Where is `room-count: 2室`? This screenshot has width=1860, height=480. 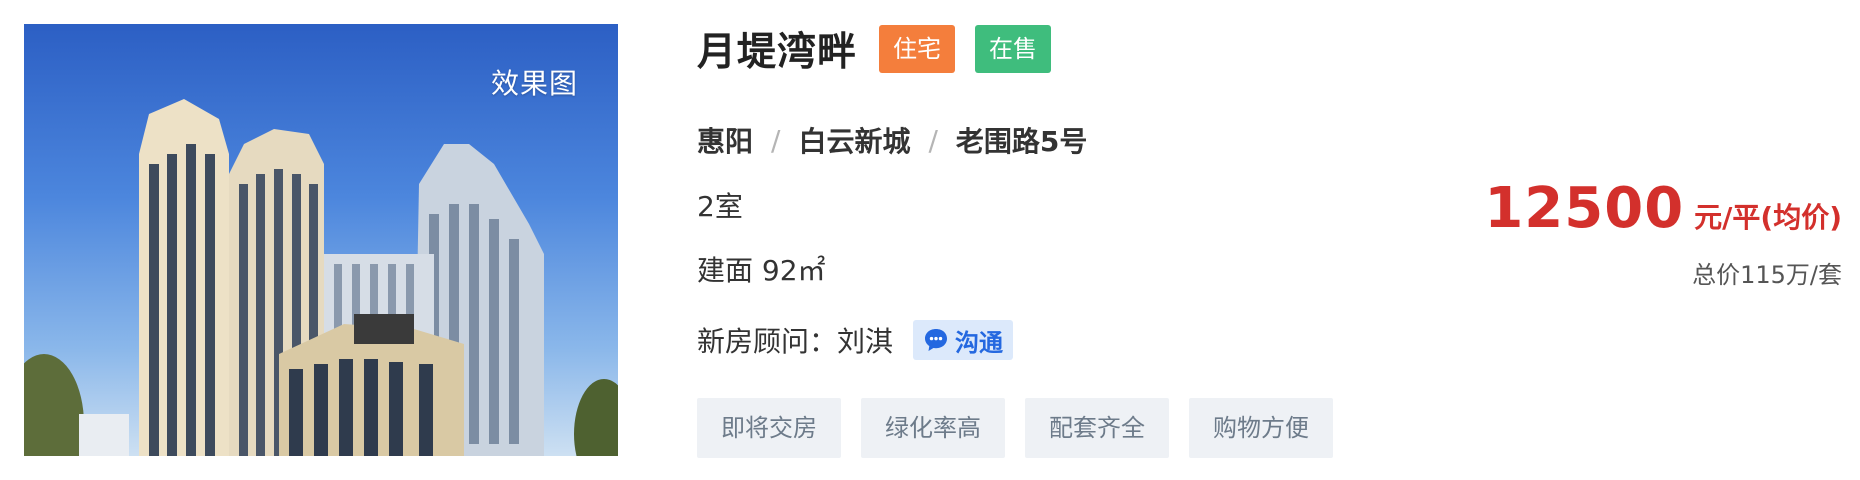
room-count: 2室 is located at coordinates (720, 206).